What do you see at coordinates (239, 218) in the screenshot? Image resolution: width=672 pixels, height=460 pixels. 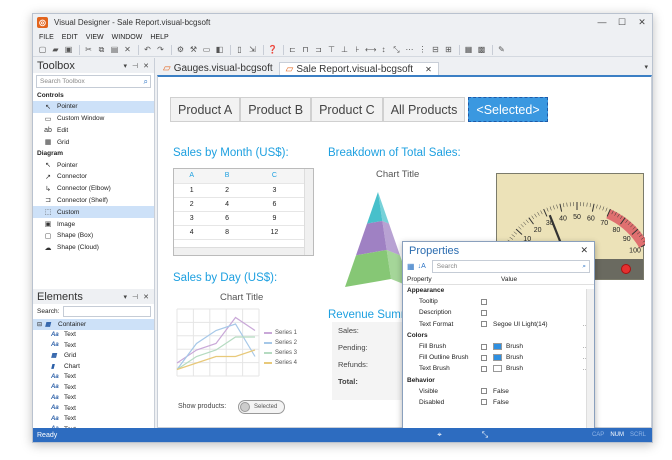 I see `table-row: 369` at bounding box center [239, 218].